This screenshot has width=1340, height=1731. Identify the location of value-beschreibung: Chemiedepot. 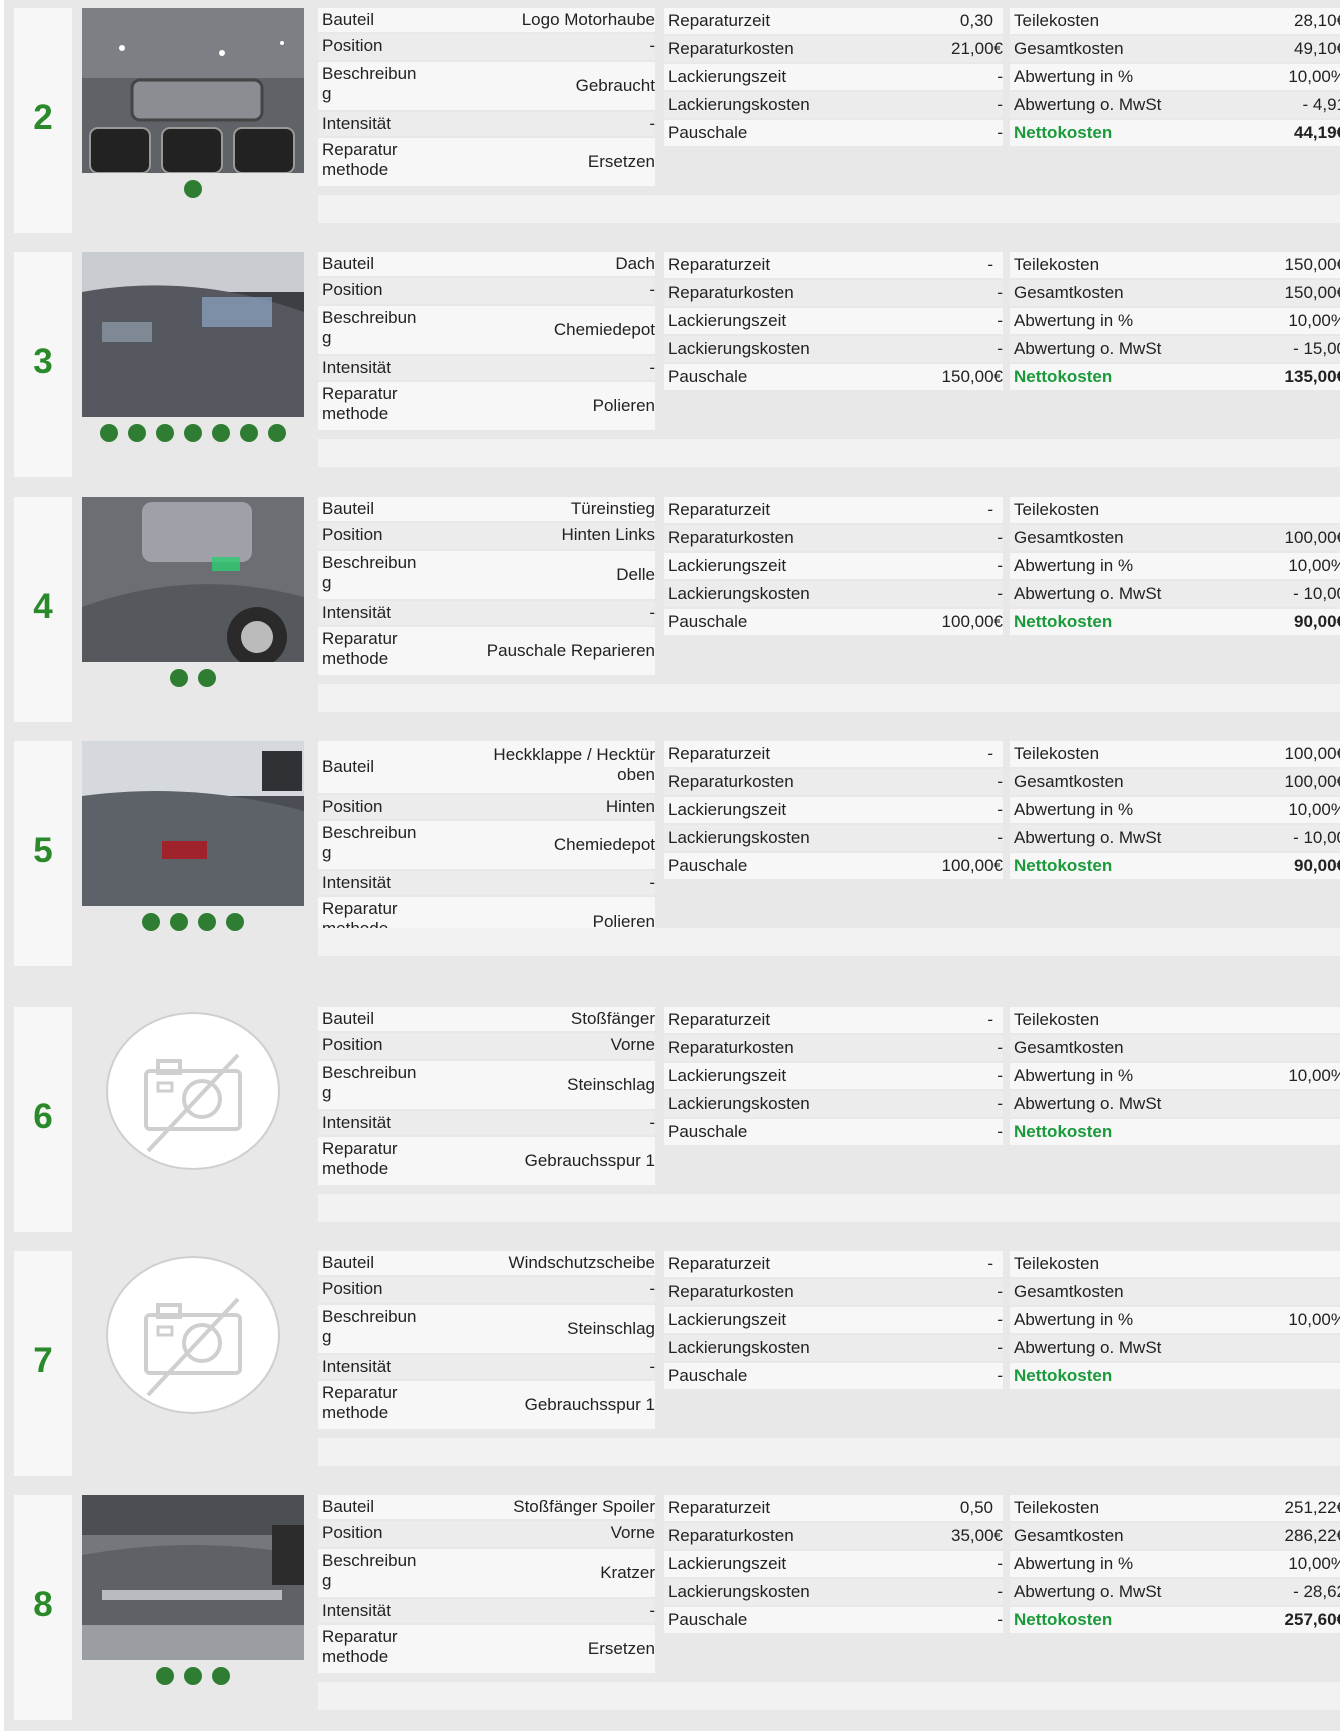
(604, 329).